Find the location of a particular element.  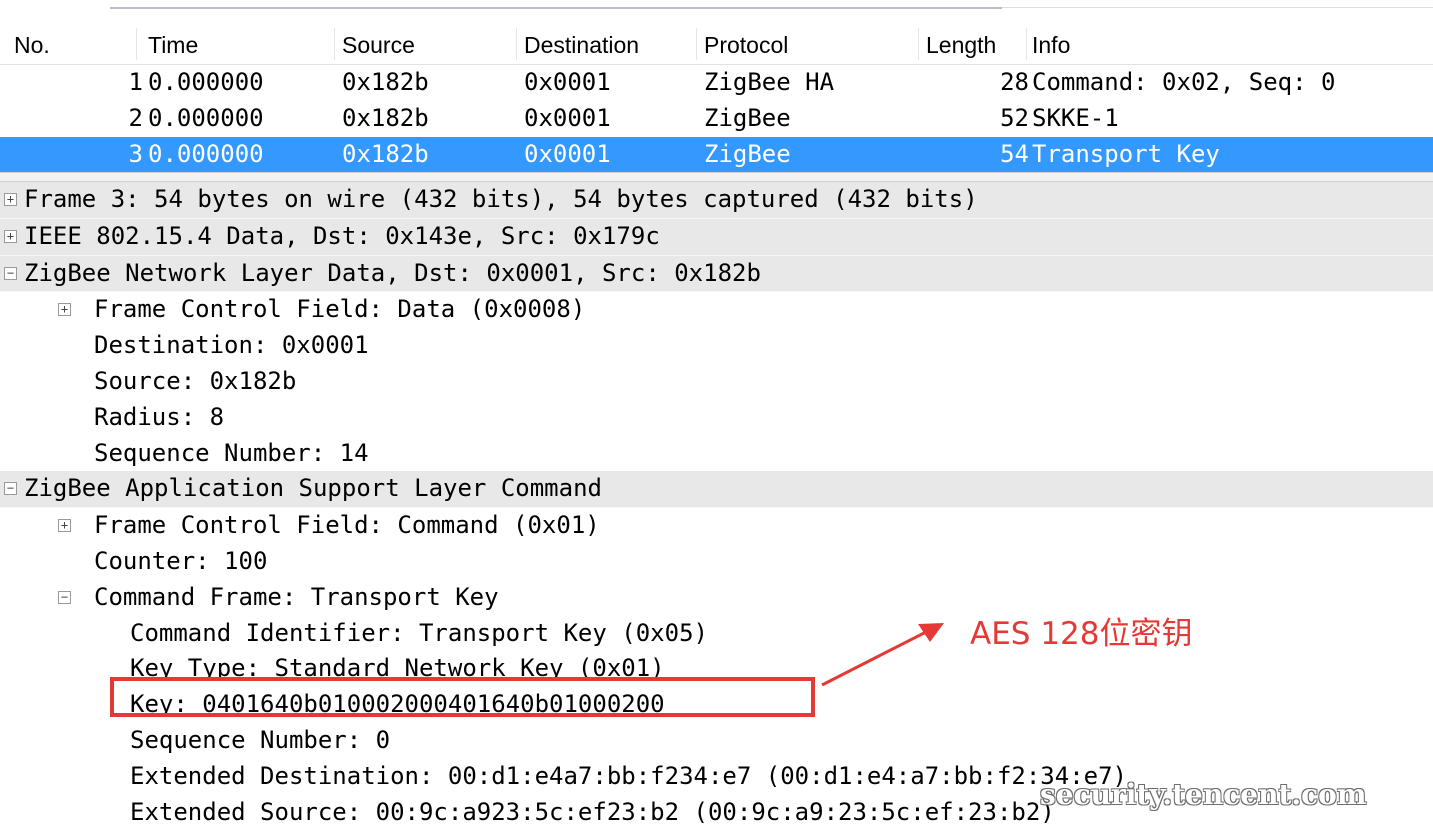

watermark: security.tencent.com is located at coordinates (1203, 794).